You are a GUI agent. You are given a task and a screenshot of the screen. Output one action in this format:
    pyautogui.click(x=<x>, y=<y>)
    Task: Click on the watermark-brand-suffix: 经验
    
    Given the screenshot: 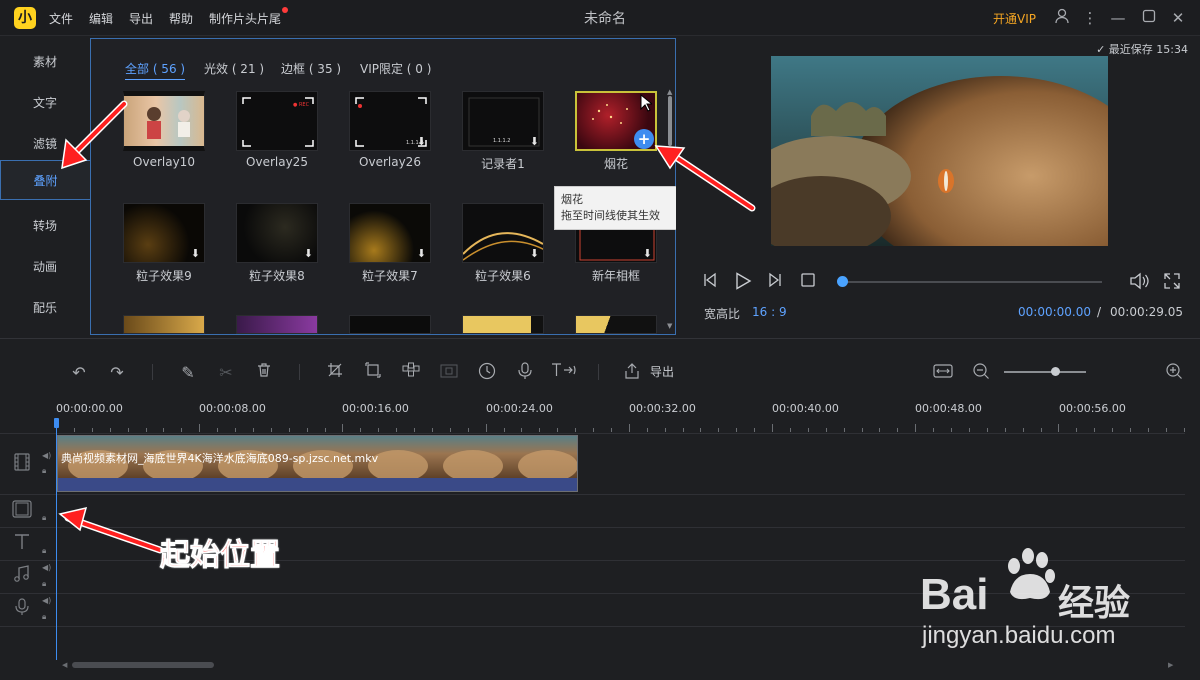 What is the action you would take?
    pyautogui.click(x=1094, y=603)
    